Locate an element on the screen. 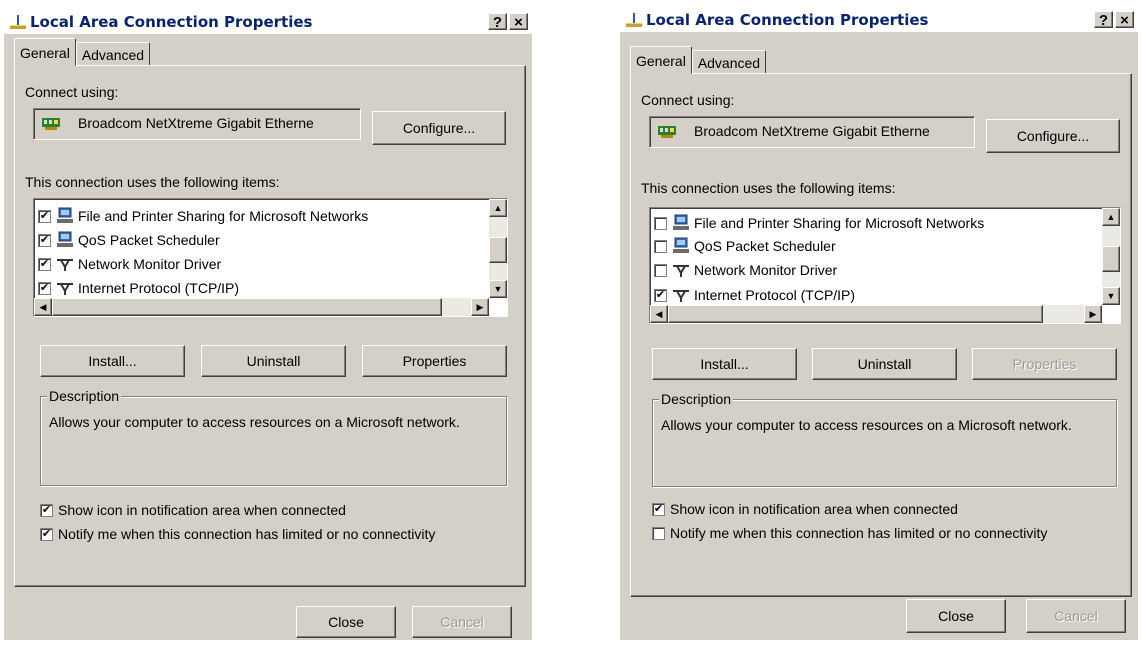 The image size is (1142, 645). tab-strip: General Advanced is located at coordinates (82, 52).